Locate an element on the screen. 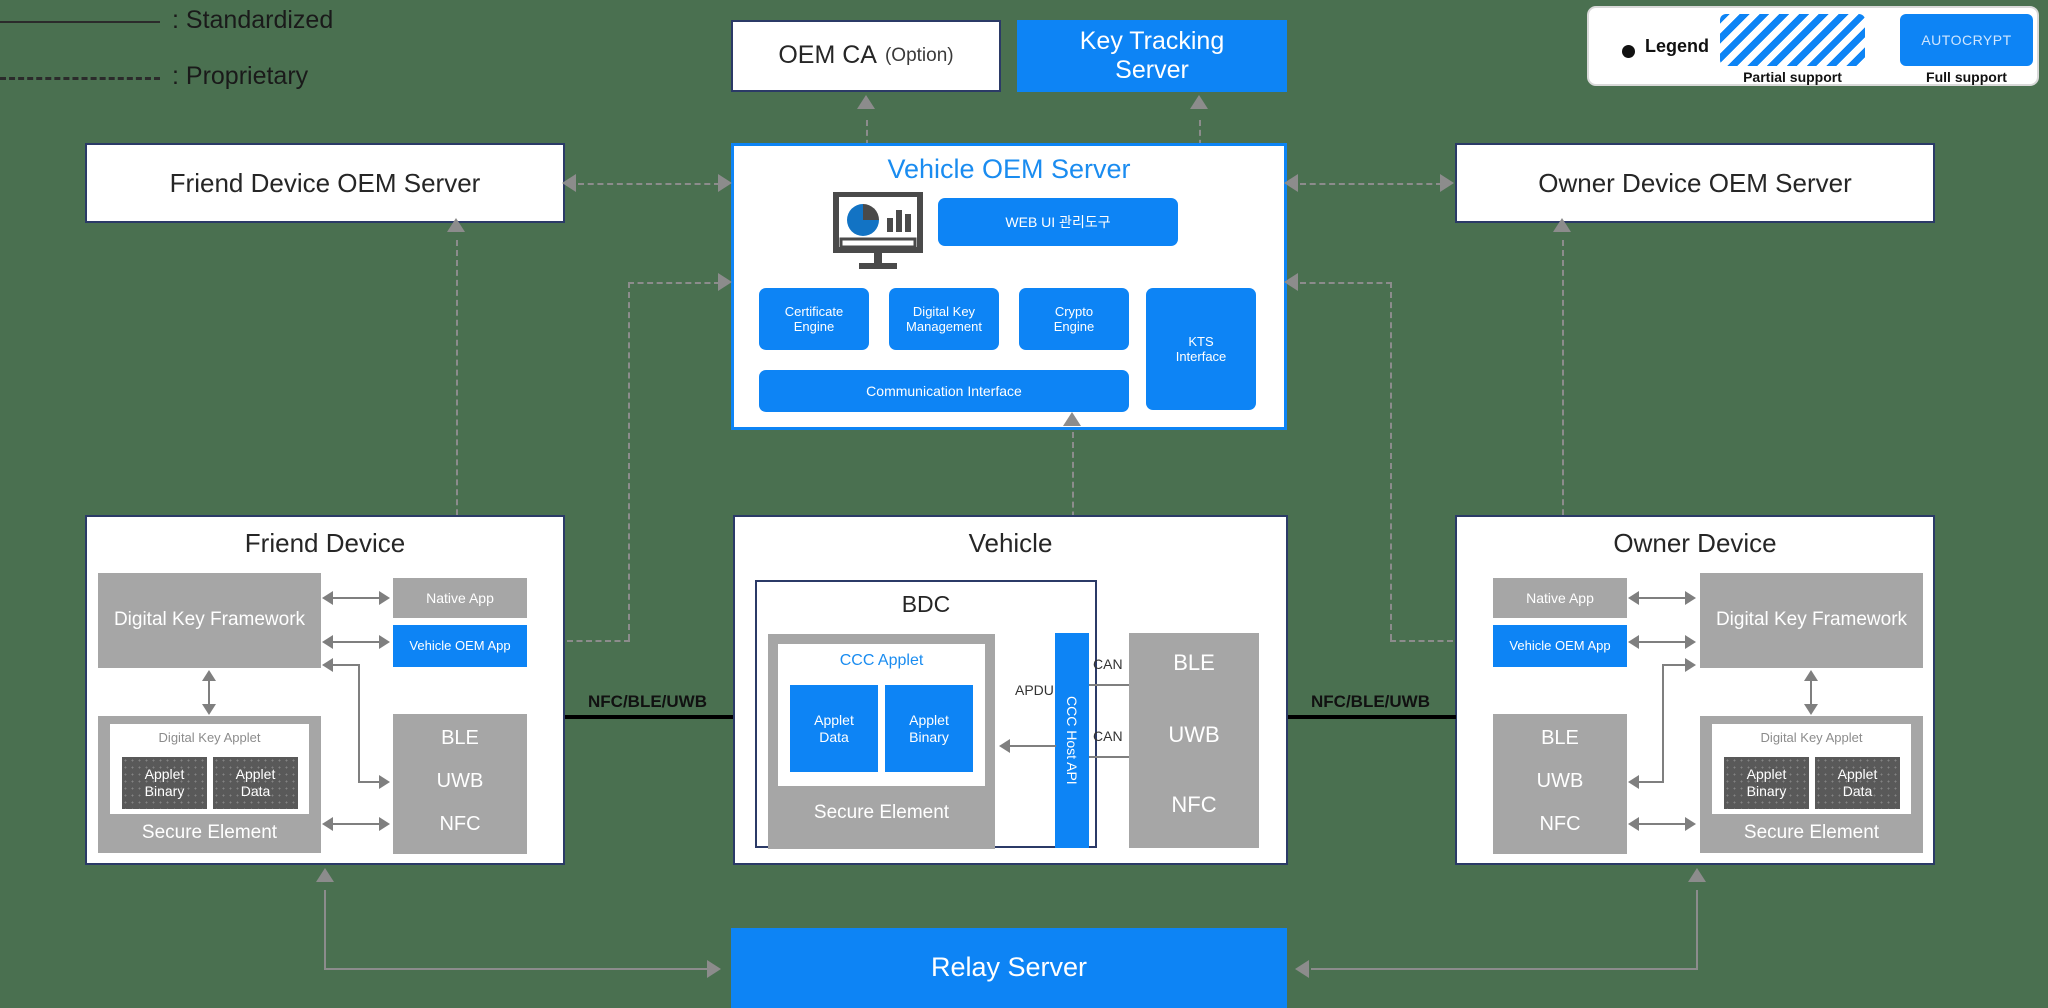  legend-bullet-icon is located at coordinates (1628, 51).